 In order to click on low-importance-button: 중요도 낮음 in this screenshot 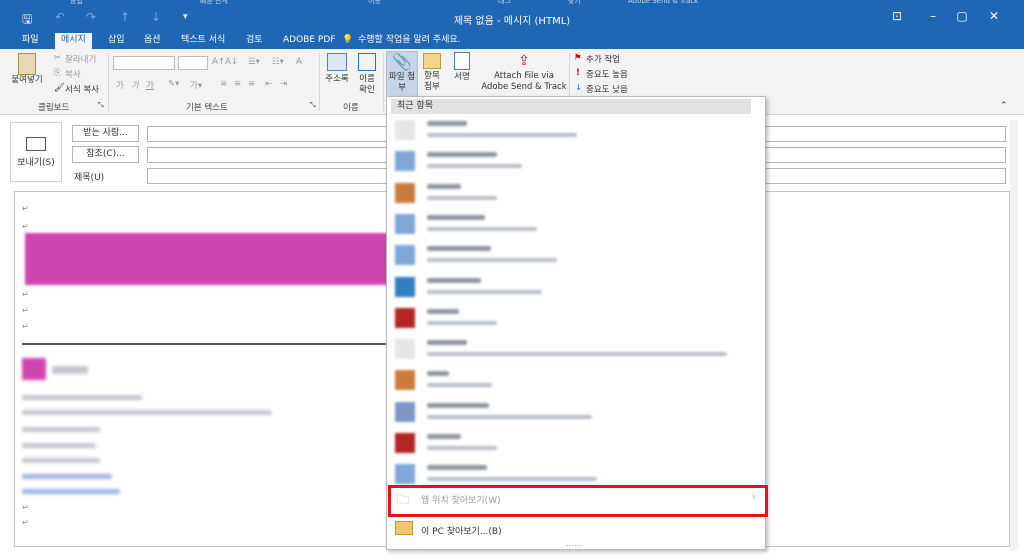, I will do `click(607, 89)`.